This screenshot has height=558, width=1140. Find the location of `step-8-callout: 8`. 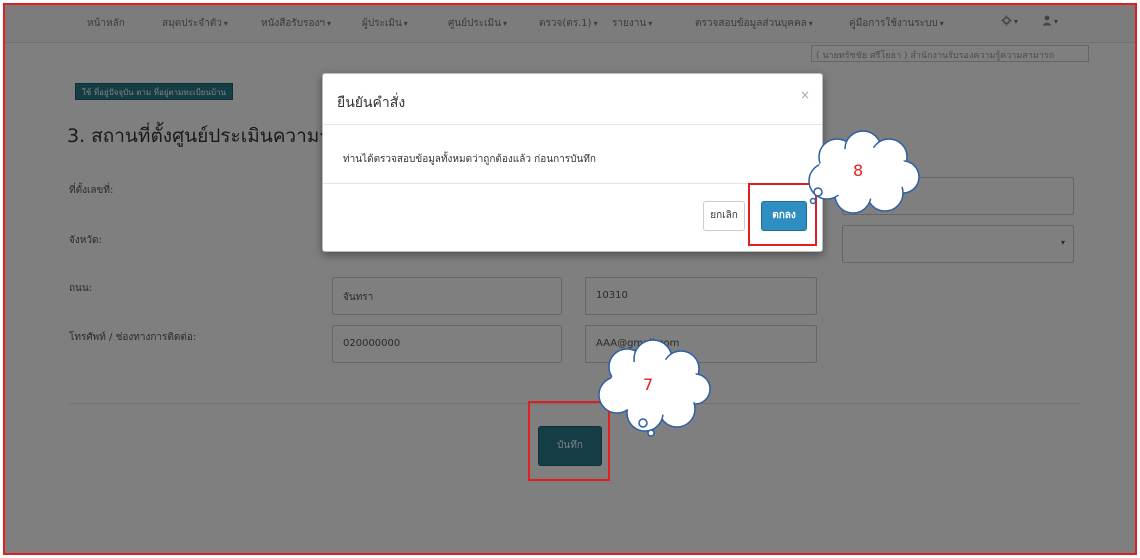

step-8-callout: 8 is located at coordinates (864, 173).